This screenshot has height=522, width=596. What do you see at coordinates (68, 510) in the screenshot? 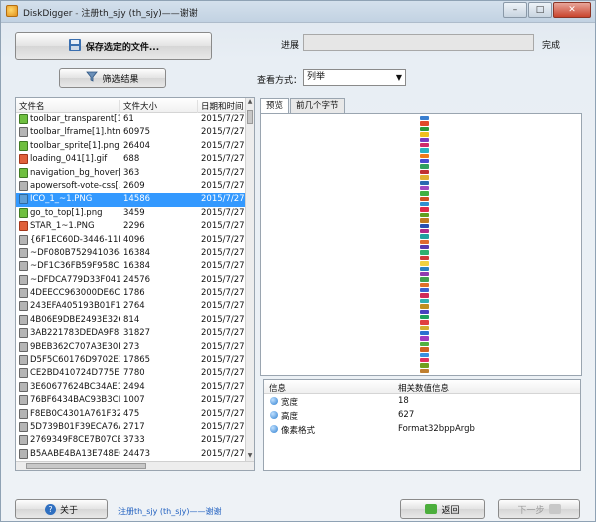
I see `about-button-label: 关于` at bounding box center [68, 510].